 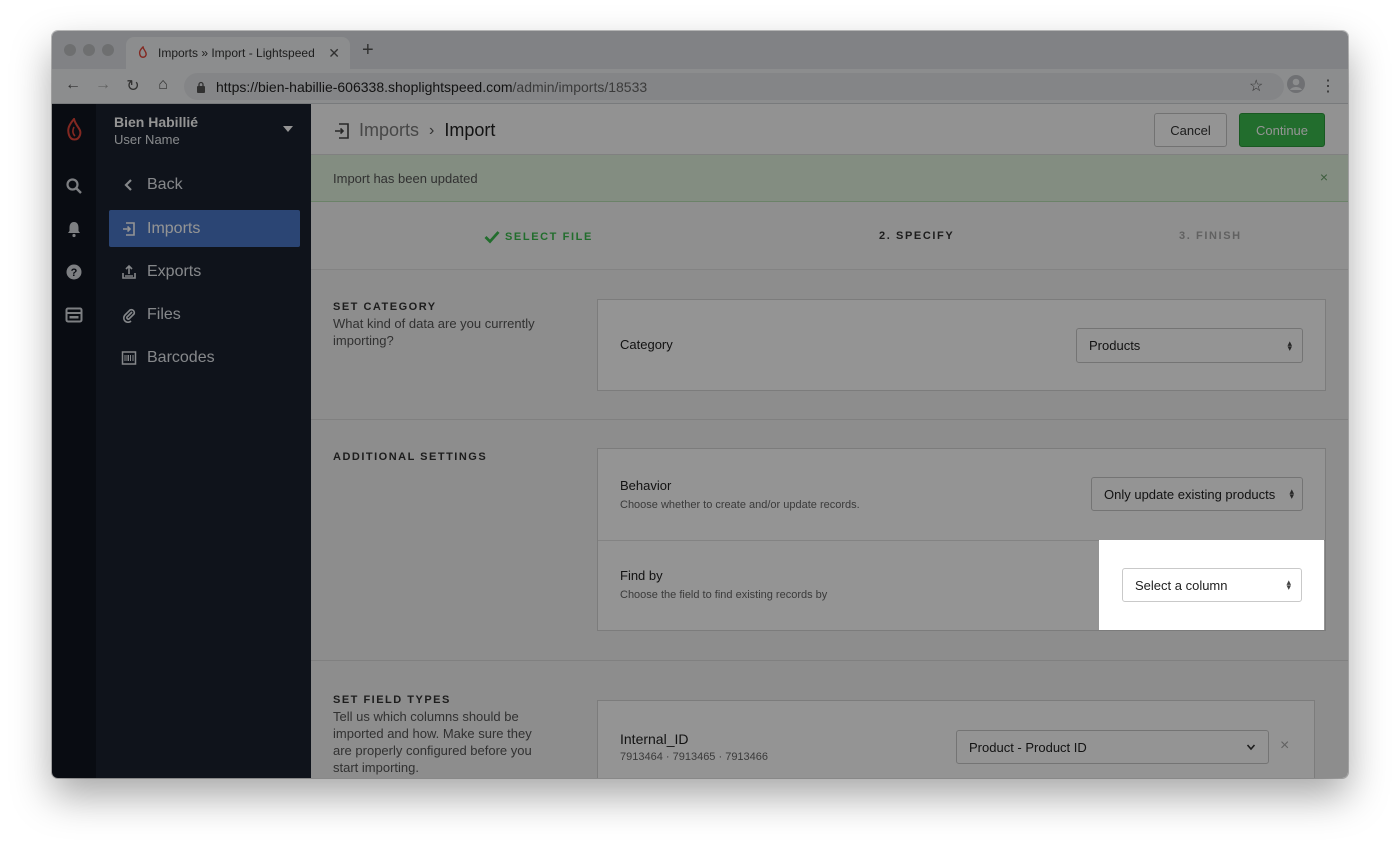 I want to click on section-title: ADDITIONAL SETTINGS, so click(x=410, y=457).